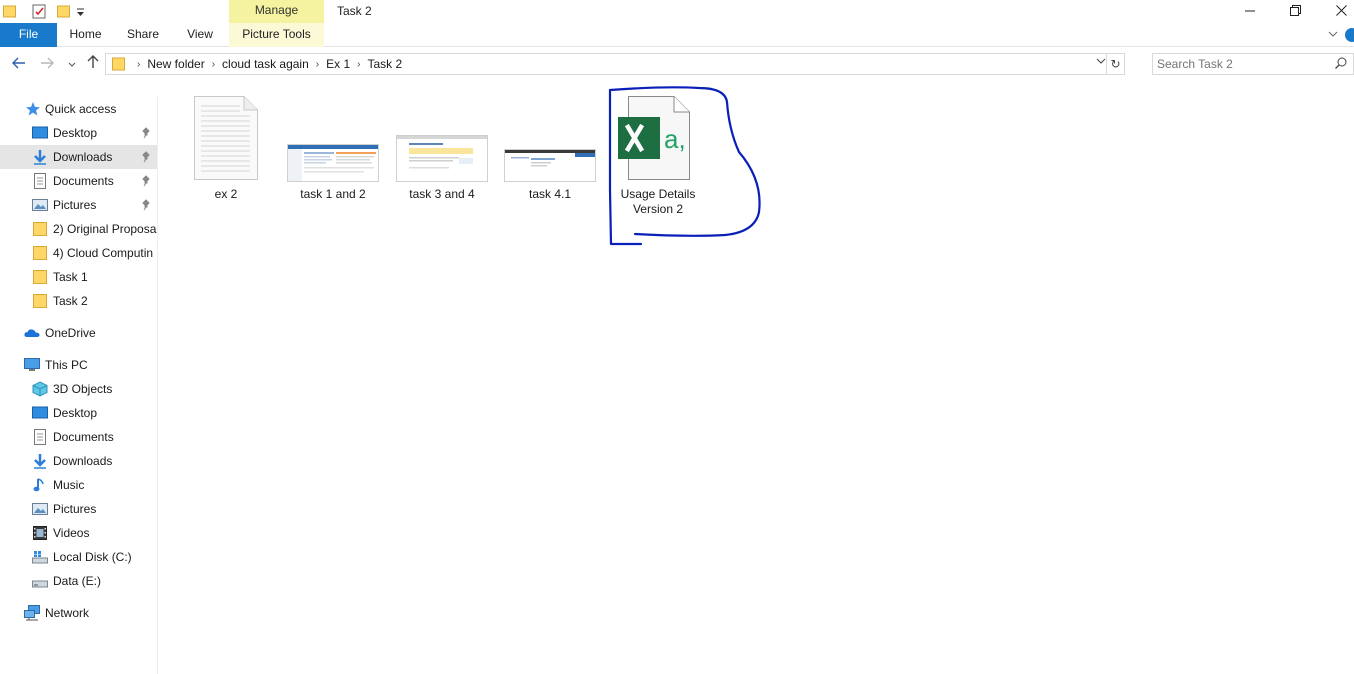 This screenshot has width=1354, height=674. Describe the element at coordinates (1349, 35) in the screenshot. I see `help-icon` at that location.